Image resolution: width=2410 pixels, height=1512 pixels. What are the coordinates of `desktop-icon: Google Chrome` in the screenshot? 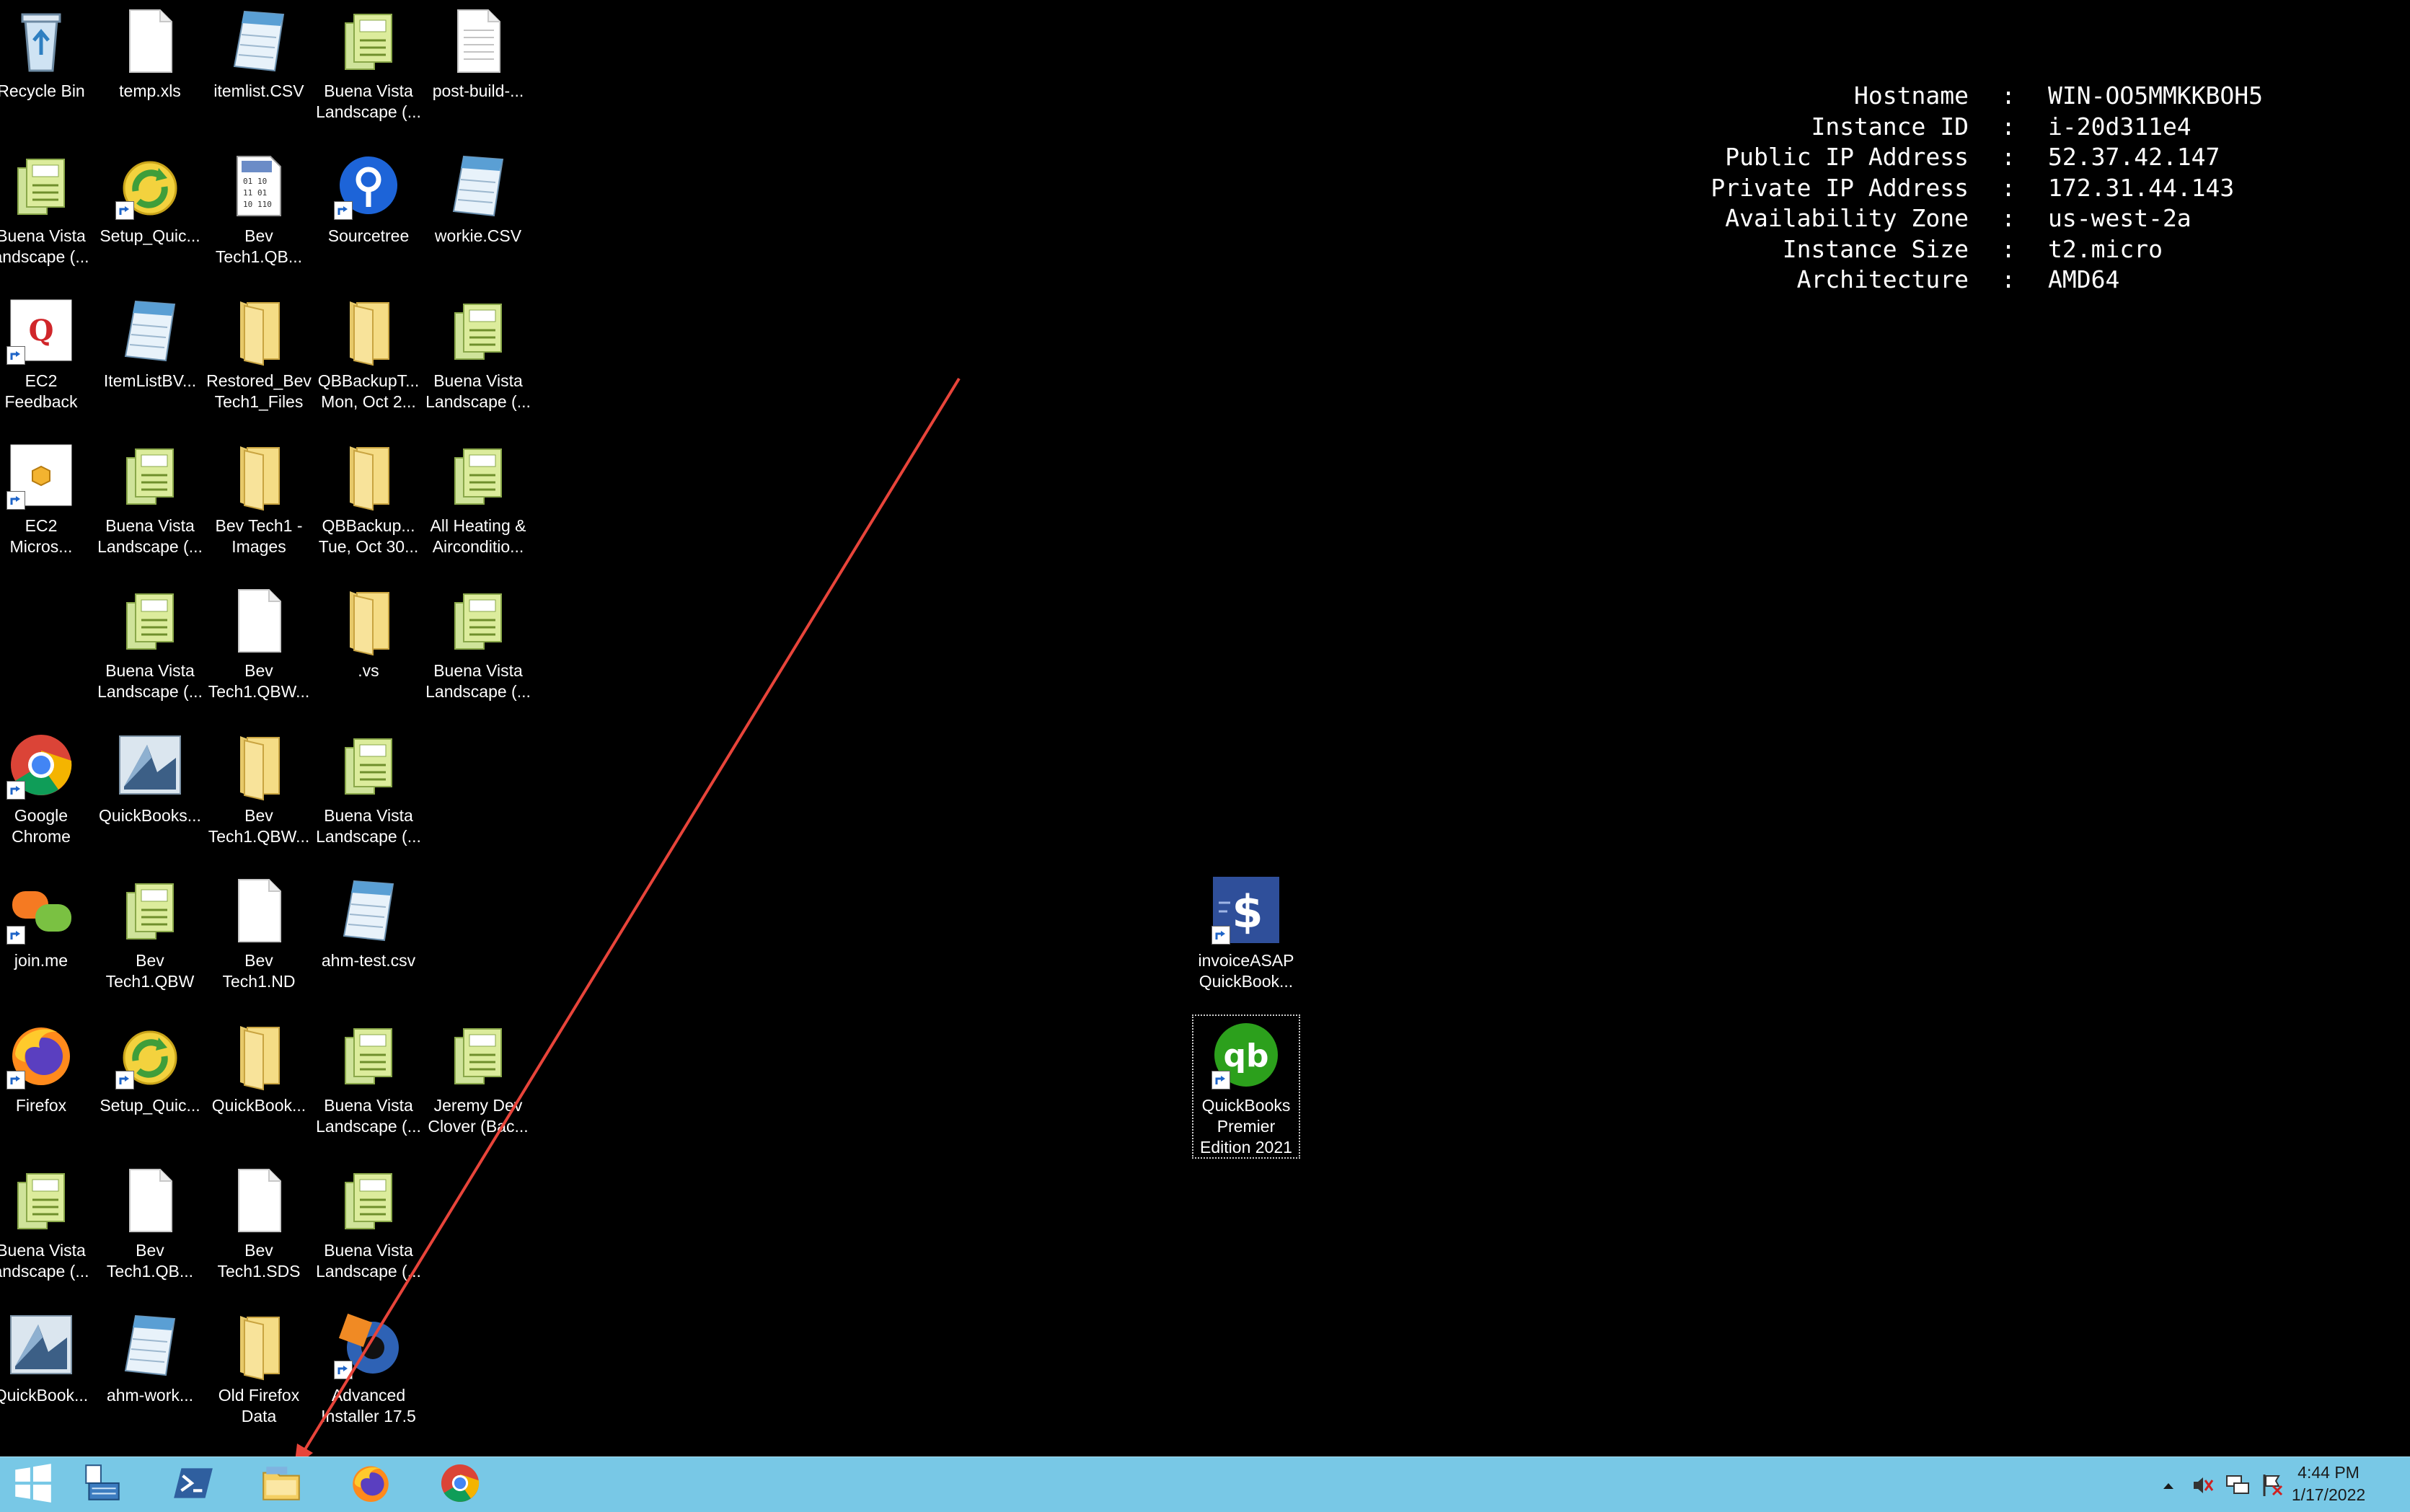 It's located at (47, 797).